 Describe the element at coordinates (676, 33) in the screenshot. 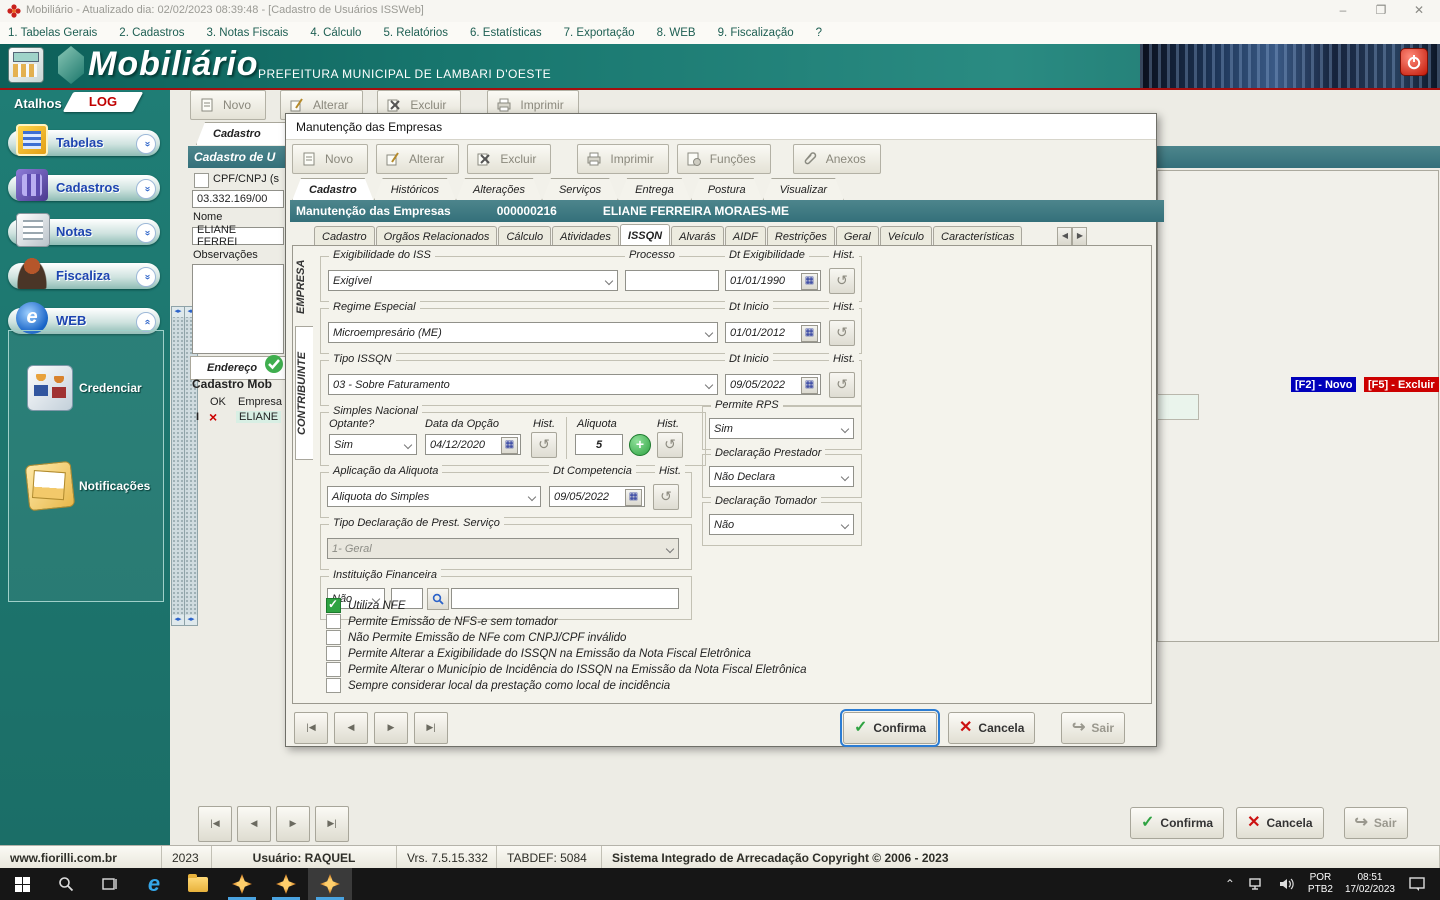

I see `menu-web: 8. WEB` at that location.